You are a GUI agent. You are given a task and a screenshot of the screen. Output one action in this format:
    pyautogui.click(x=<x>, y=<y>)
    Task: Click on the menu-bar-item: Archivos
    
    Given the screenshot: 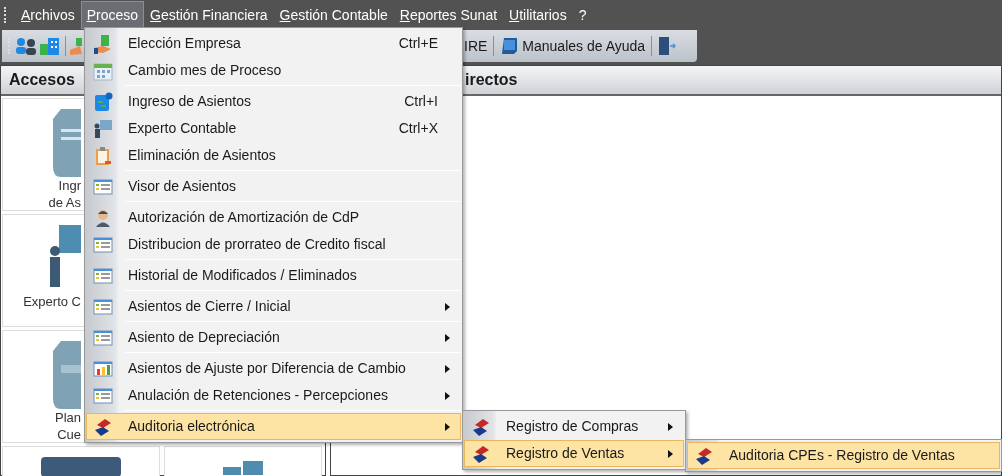 What is the action you would take?
    pyautogui.click(x=48, y=15)
    